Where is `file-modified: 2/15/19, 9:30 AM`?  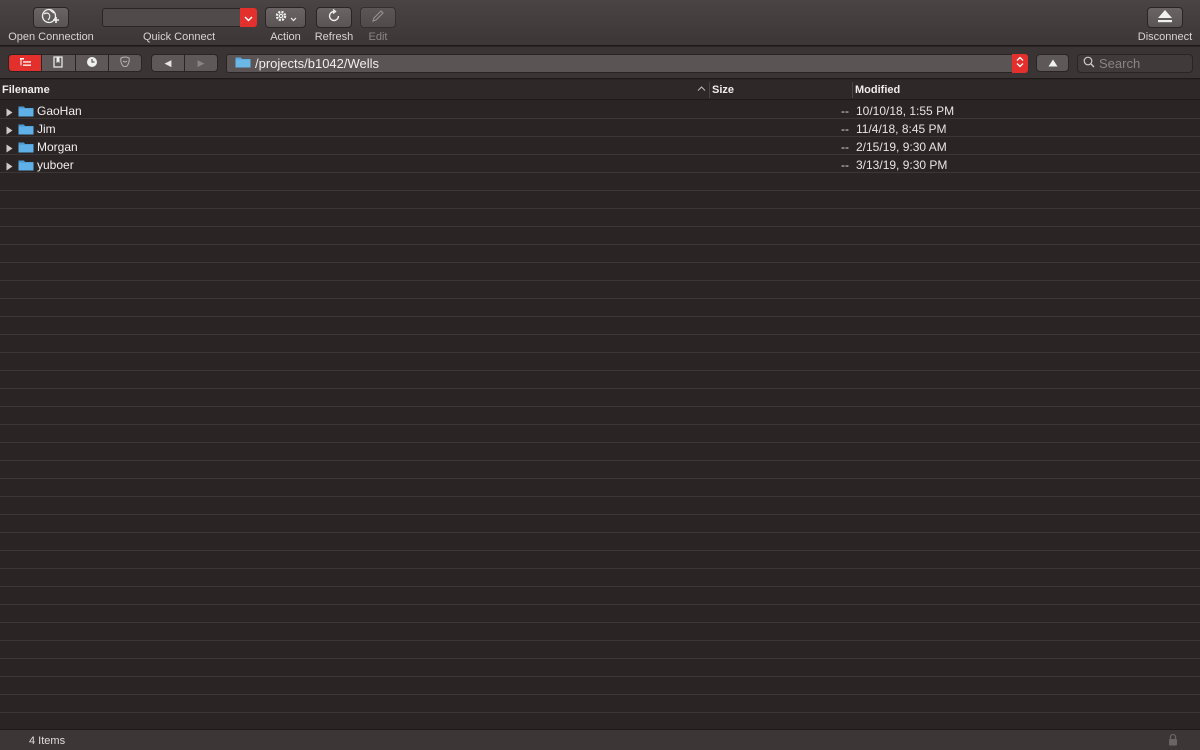
file-modified: 2/15/19, 9:30 AM is located at coordinates (901, 147).